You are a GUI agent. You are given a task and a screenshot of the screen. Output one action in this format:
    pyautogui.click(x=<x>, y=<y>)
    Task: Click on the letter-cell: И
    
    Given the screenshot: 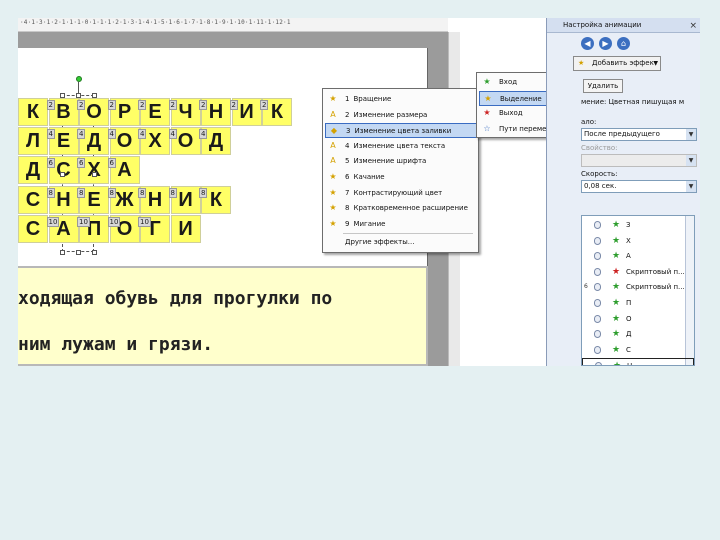 What is the action you would take?
    pyautogui.click(x=185, y=228)
    